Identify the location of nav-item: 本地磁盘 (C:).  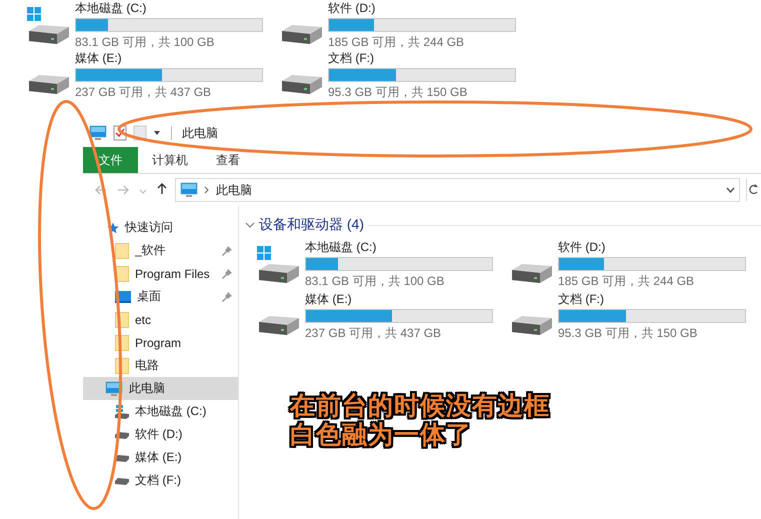
(160, 411).